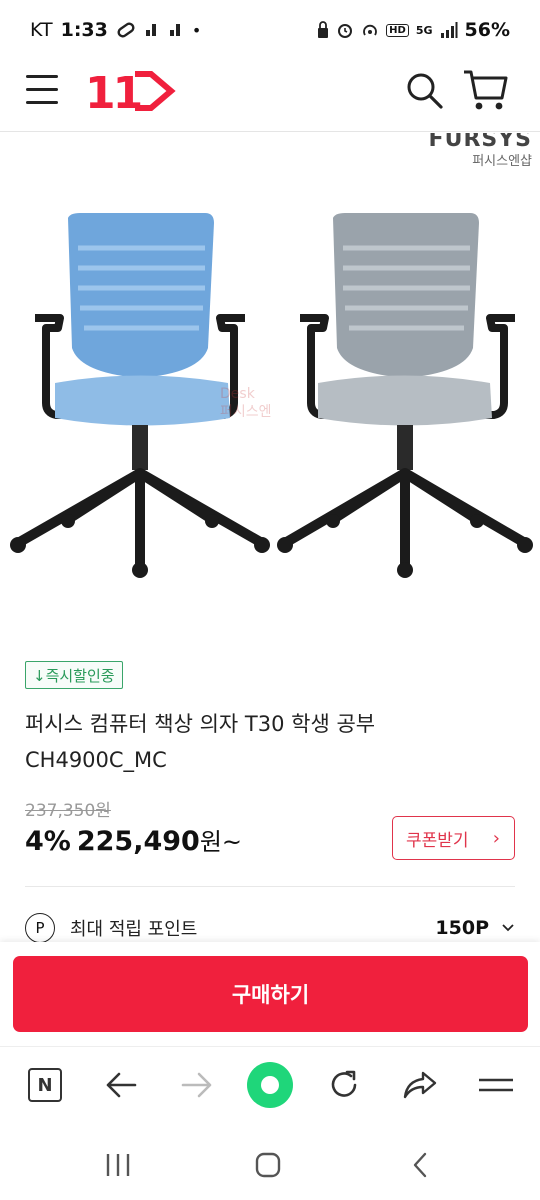 The image size is (540, 1200). I want to click on sale-price: 4% 225,490 원~, so click(133, 839).